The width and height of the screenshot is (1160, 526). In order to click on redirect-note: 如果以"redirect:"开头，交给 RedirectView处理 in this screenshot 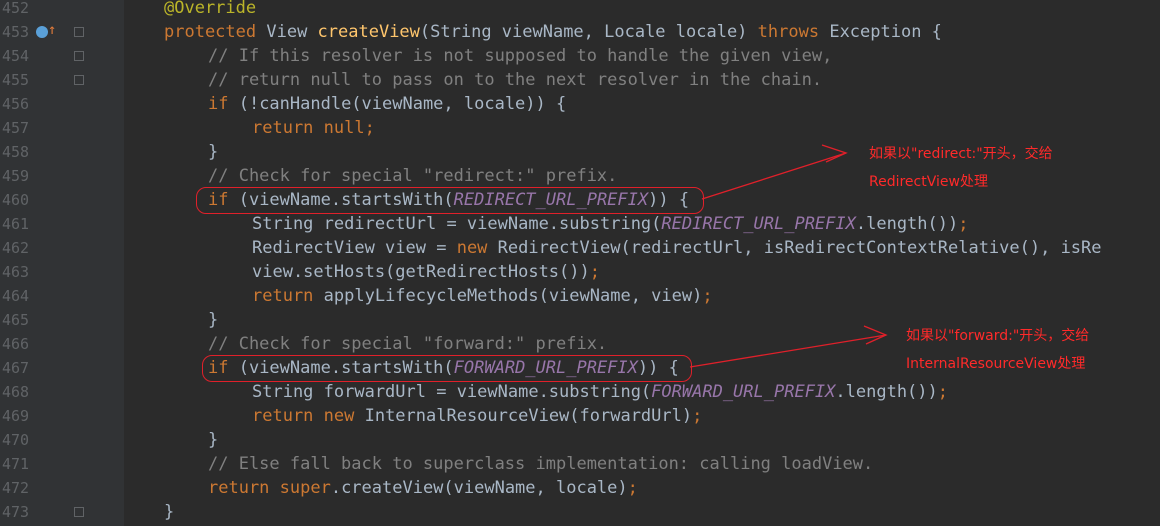, I will do `click(961, 168)`.